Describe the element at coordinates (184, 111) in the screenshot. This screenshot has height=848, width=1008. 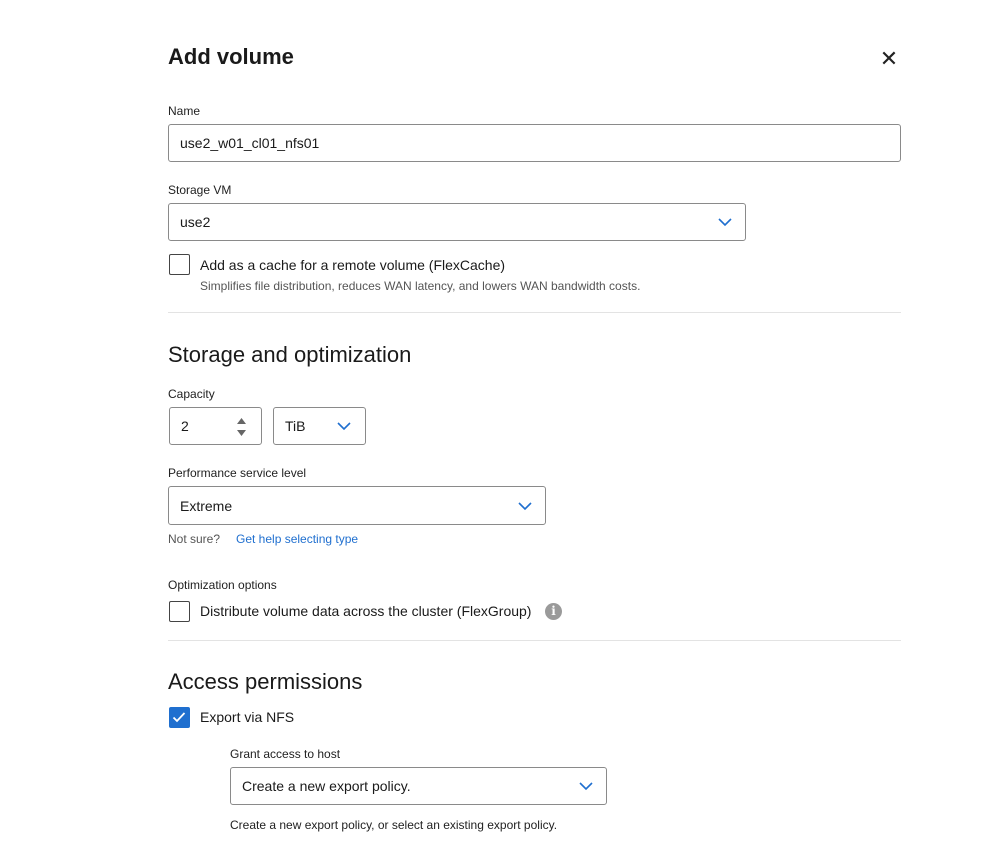
I see `name-label: Name` at that location.